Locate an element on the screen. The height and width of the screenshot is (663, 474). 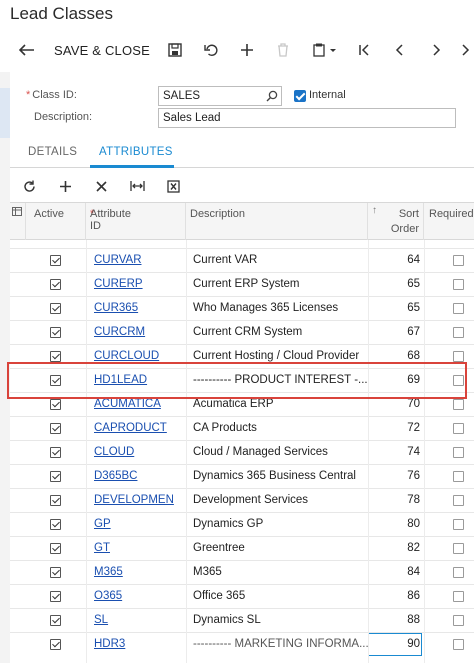
sort-order-value: 67 is located at coordinates (413, 332).